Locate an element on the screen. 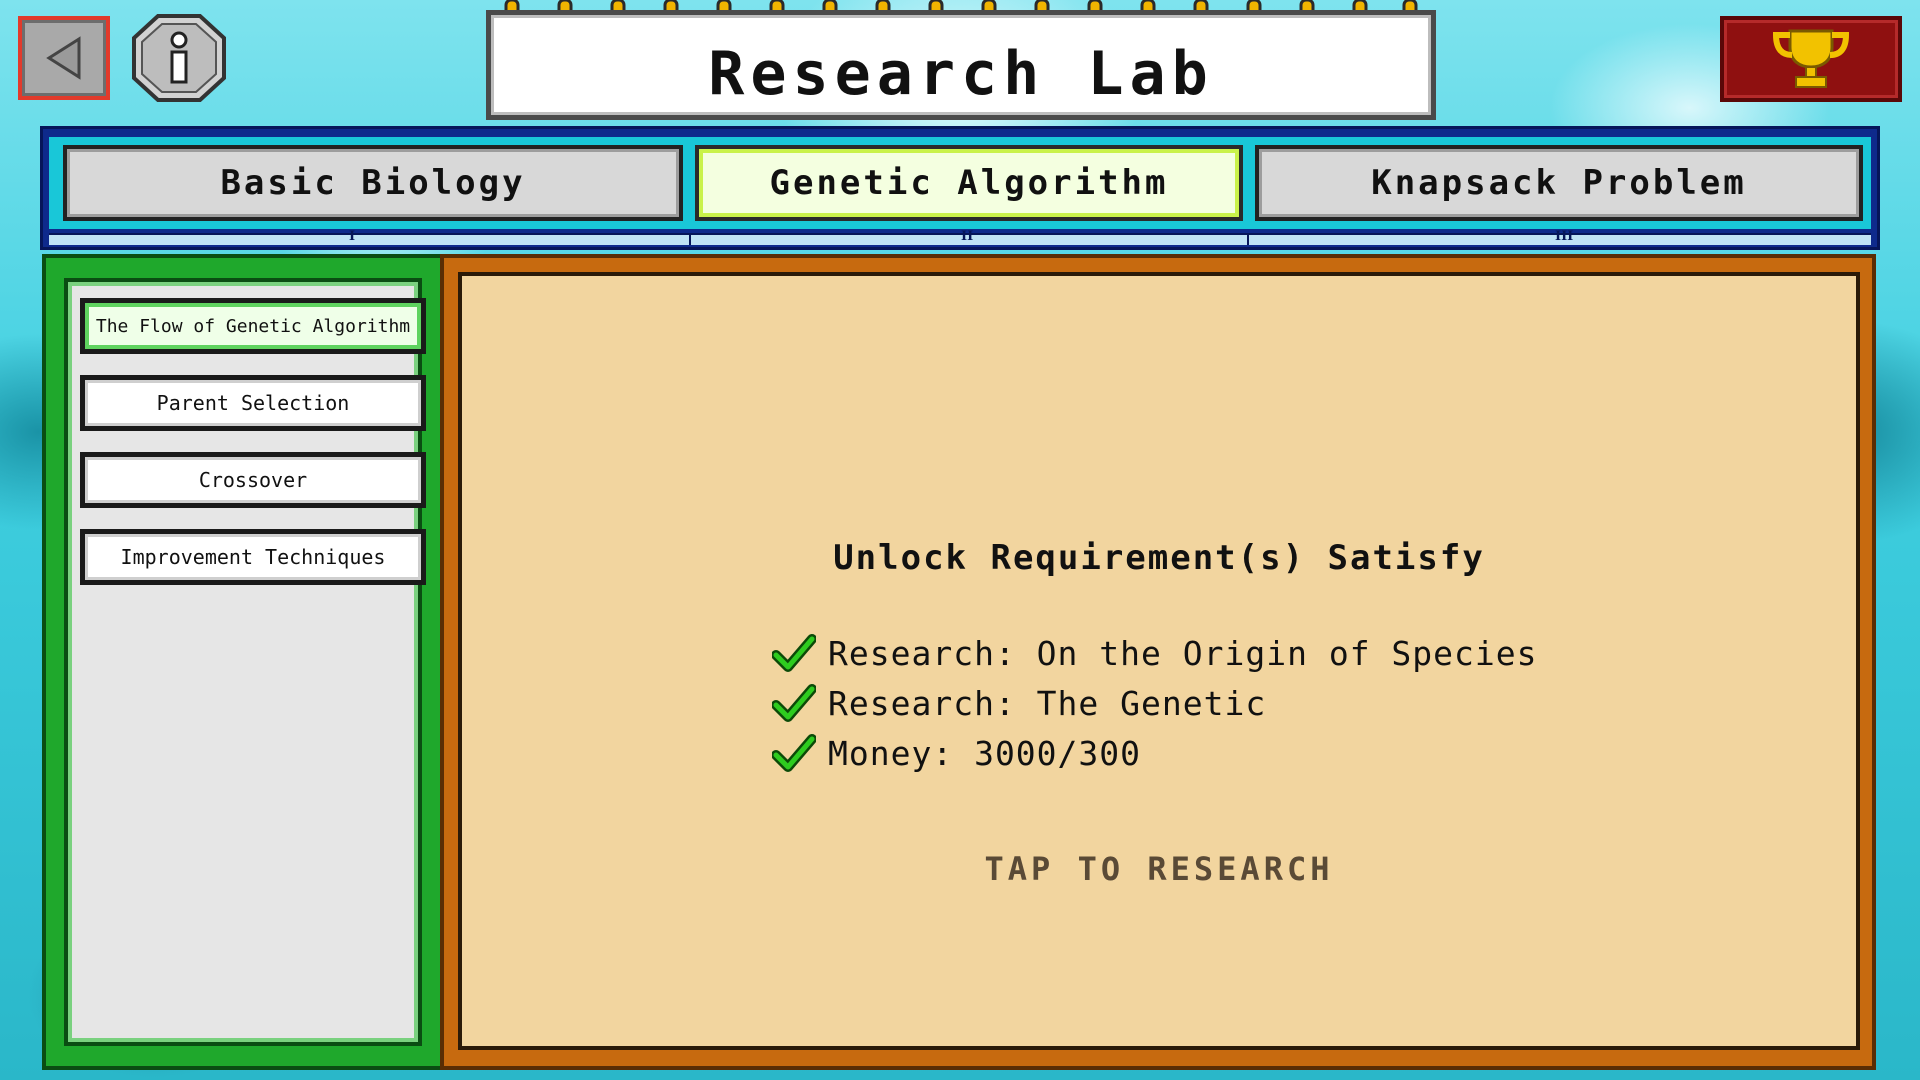 The image size is (1920, 1080). requirement-item: Research: The Genetic is located at coordinates (1155, 703).